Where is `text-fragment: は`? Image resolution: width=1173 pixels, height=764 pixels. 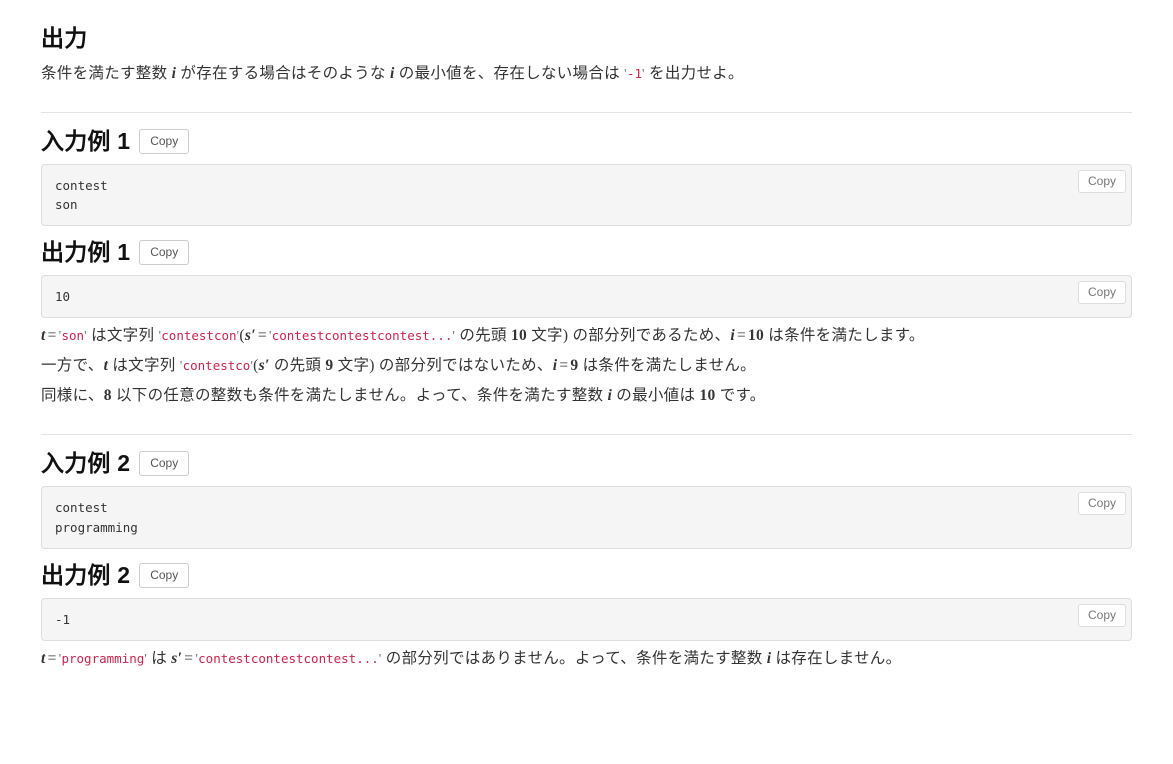 text-fragment: は is located at coordinates (159, 659).